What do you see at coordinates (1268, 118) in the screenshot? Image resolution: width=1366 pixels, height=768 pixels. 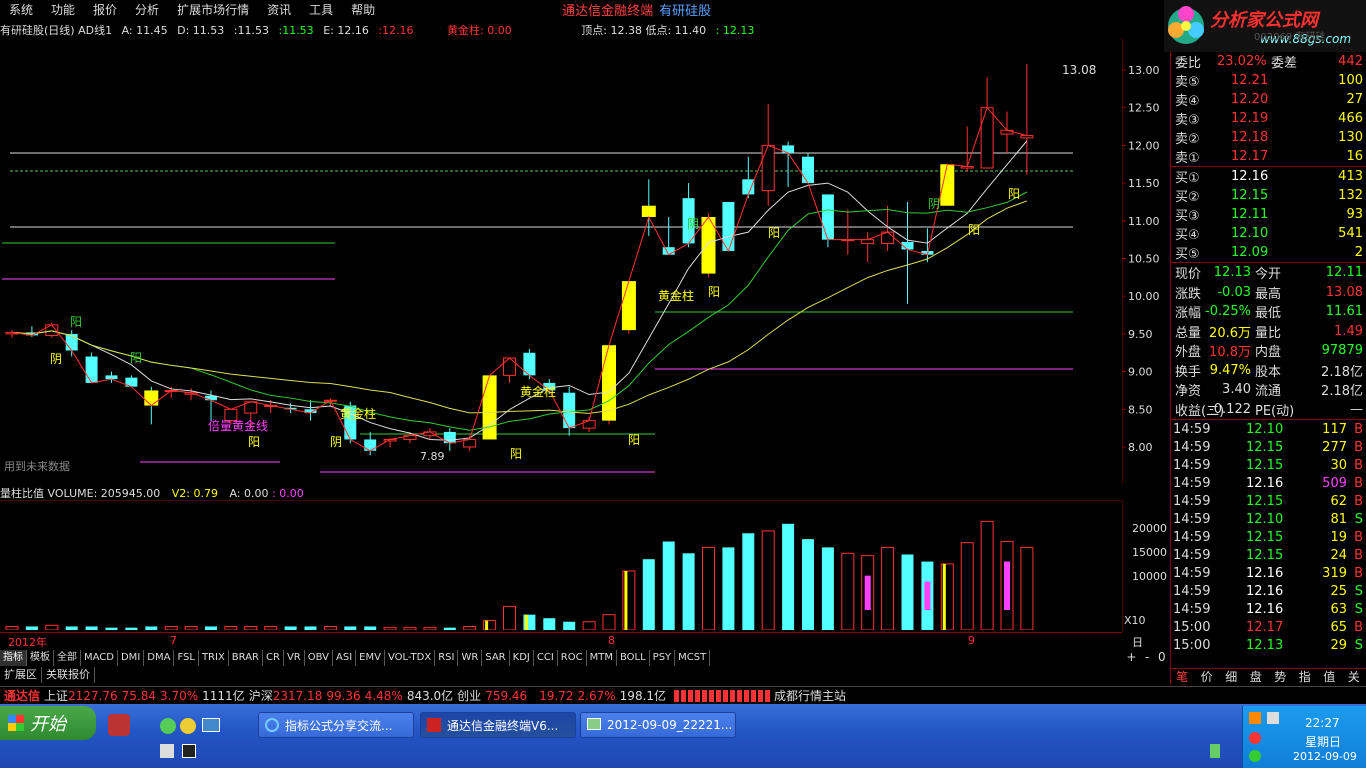 I see `sell-row: 卖③ 12.19 466` at bounding box center [1268, 118].